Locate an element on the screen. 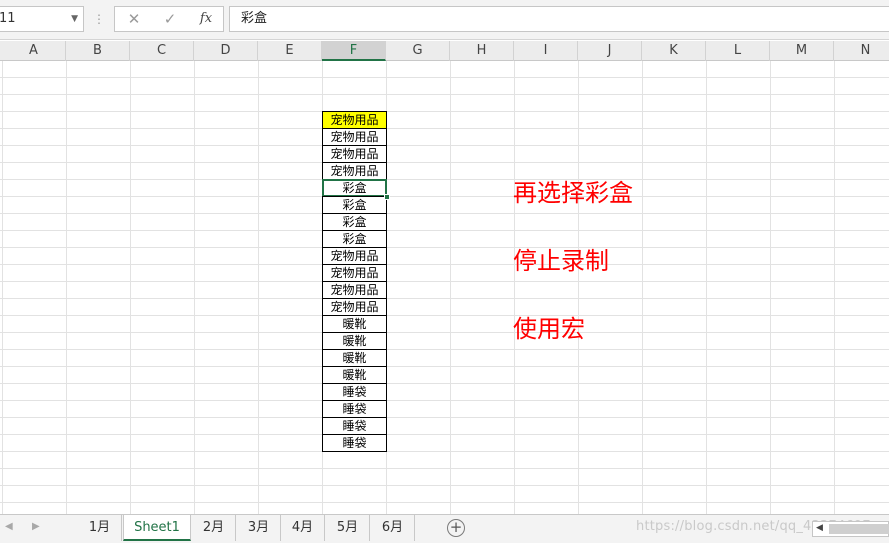 The height and width of the screenshot is (543, 889). column-header-f: F is located at coordinates (354, 51).